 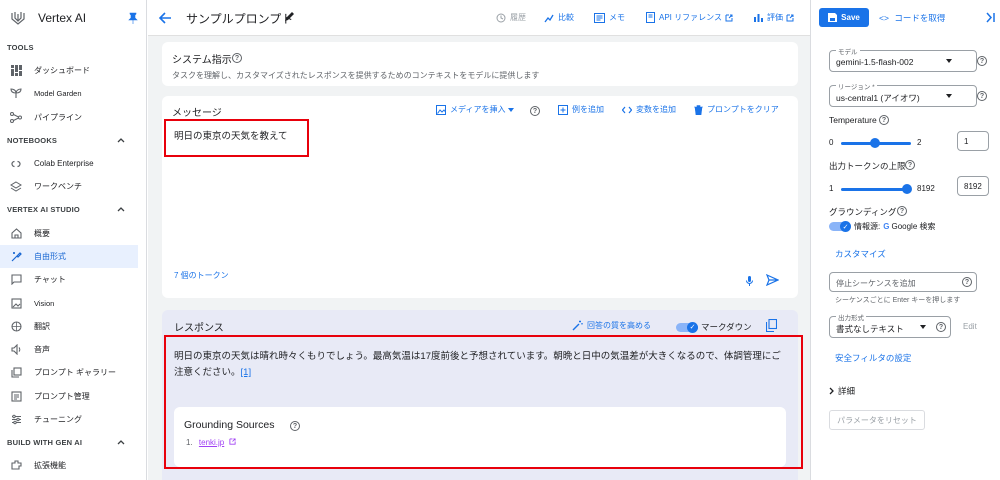 What do you see at coordinates (771, 325) in the screenshot?
I see `copy-icon` at bounding box center [771, 325].